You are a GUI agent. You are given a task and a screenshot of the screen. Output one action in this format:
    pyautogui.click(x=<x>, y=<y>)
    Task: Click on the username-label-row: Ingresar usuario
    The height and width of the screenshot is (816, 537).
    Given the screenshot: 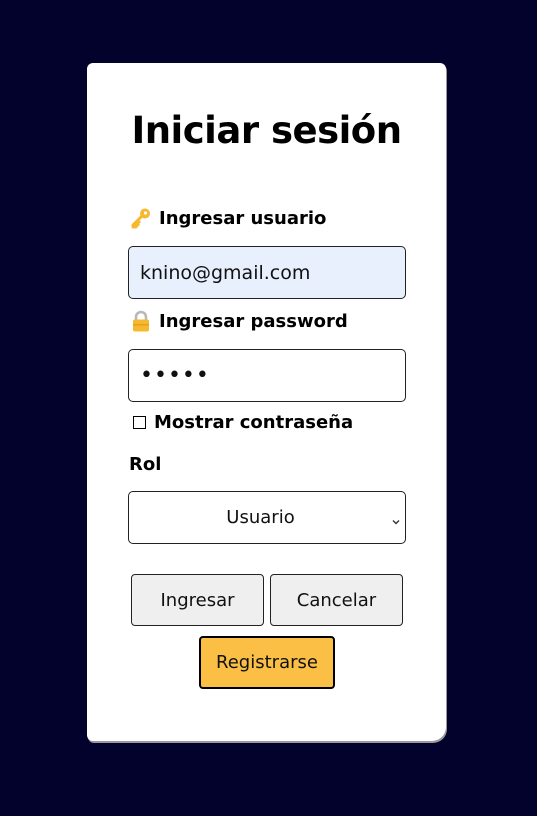 What is the action you would take?
    pyautogui.click(x=228, y=218)
    